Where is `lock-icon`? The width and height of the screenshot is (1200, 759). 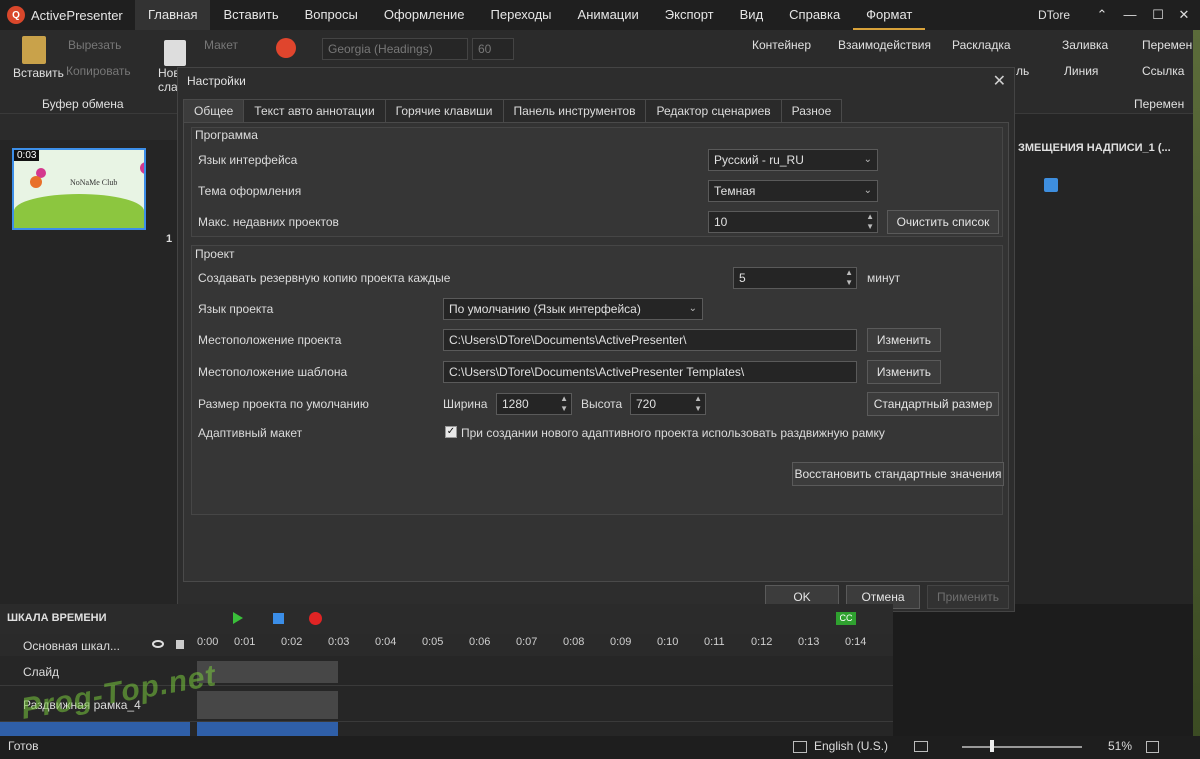
lock-icon is located at coordinates (180, 644).